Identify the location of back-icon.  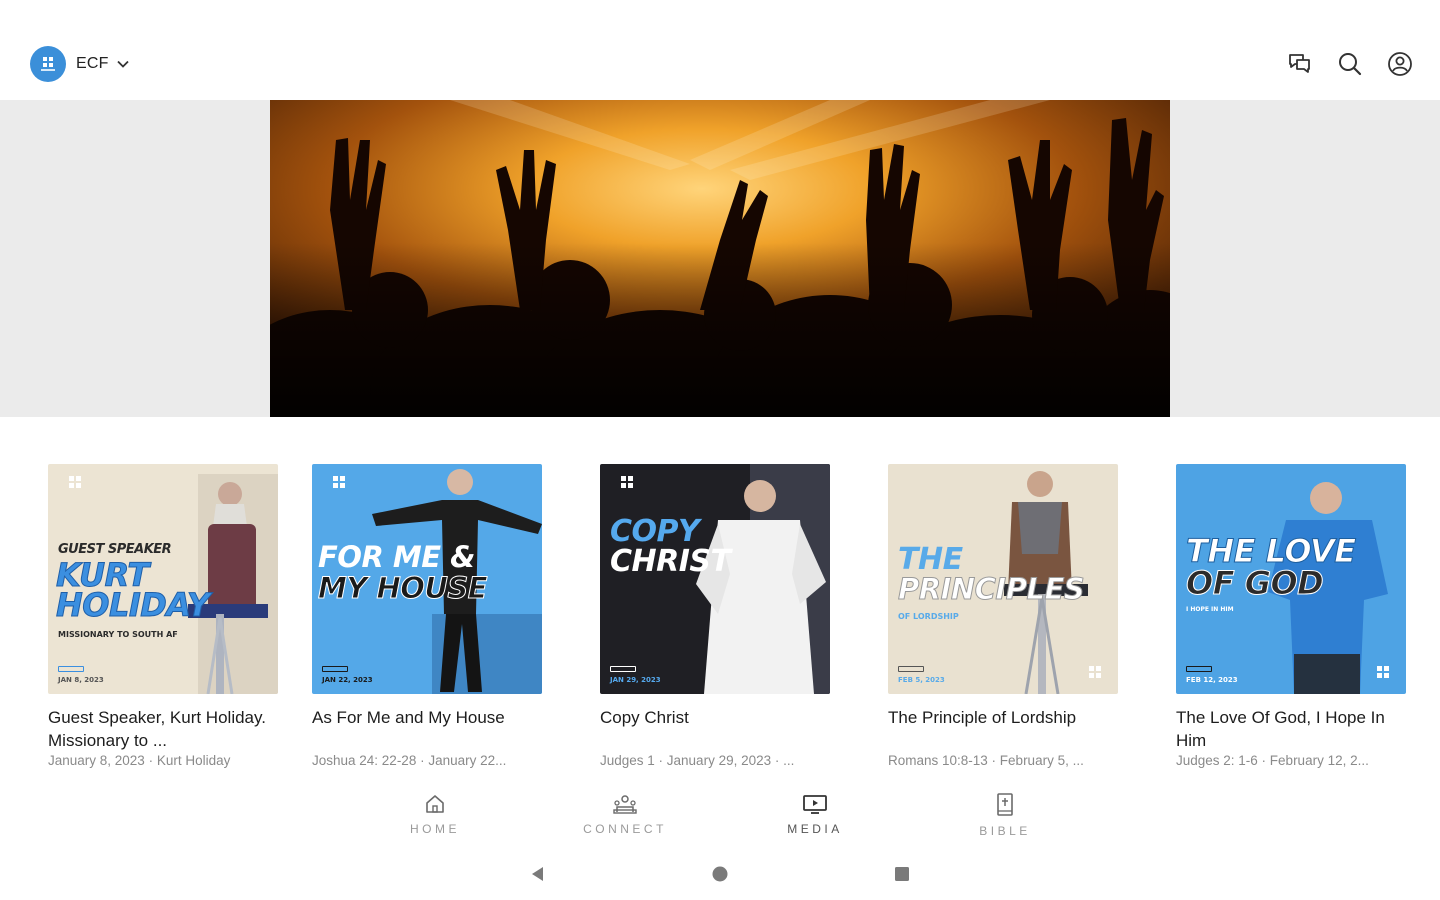
(538, 874).